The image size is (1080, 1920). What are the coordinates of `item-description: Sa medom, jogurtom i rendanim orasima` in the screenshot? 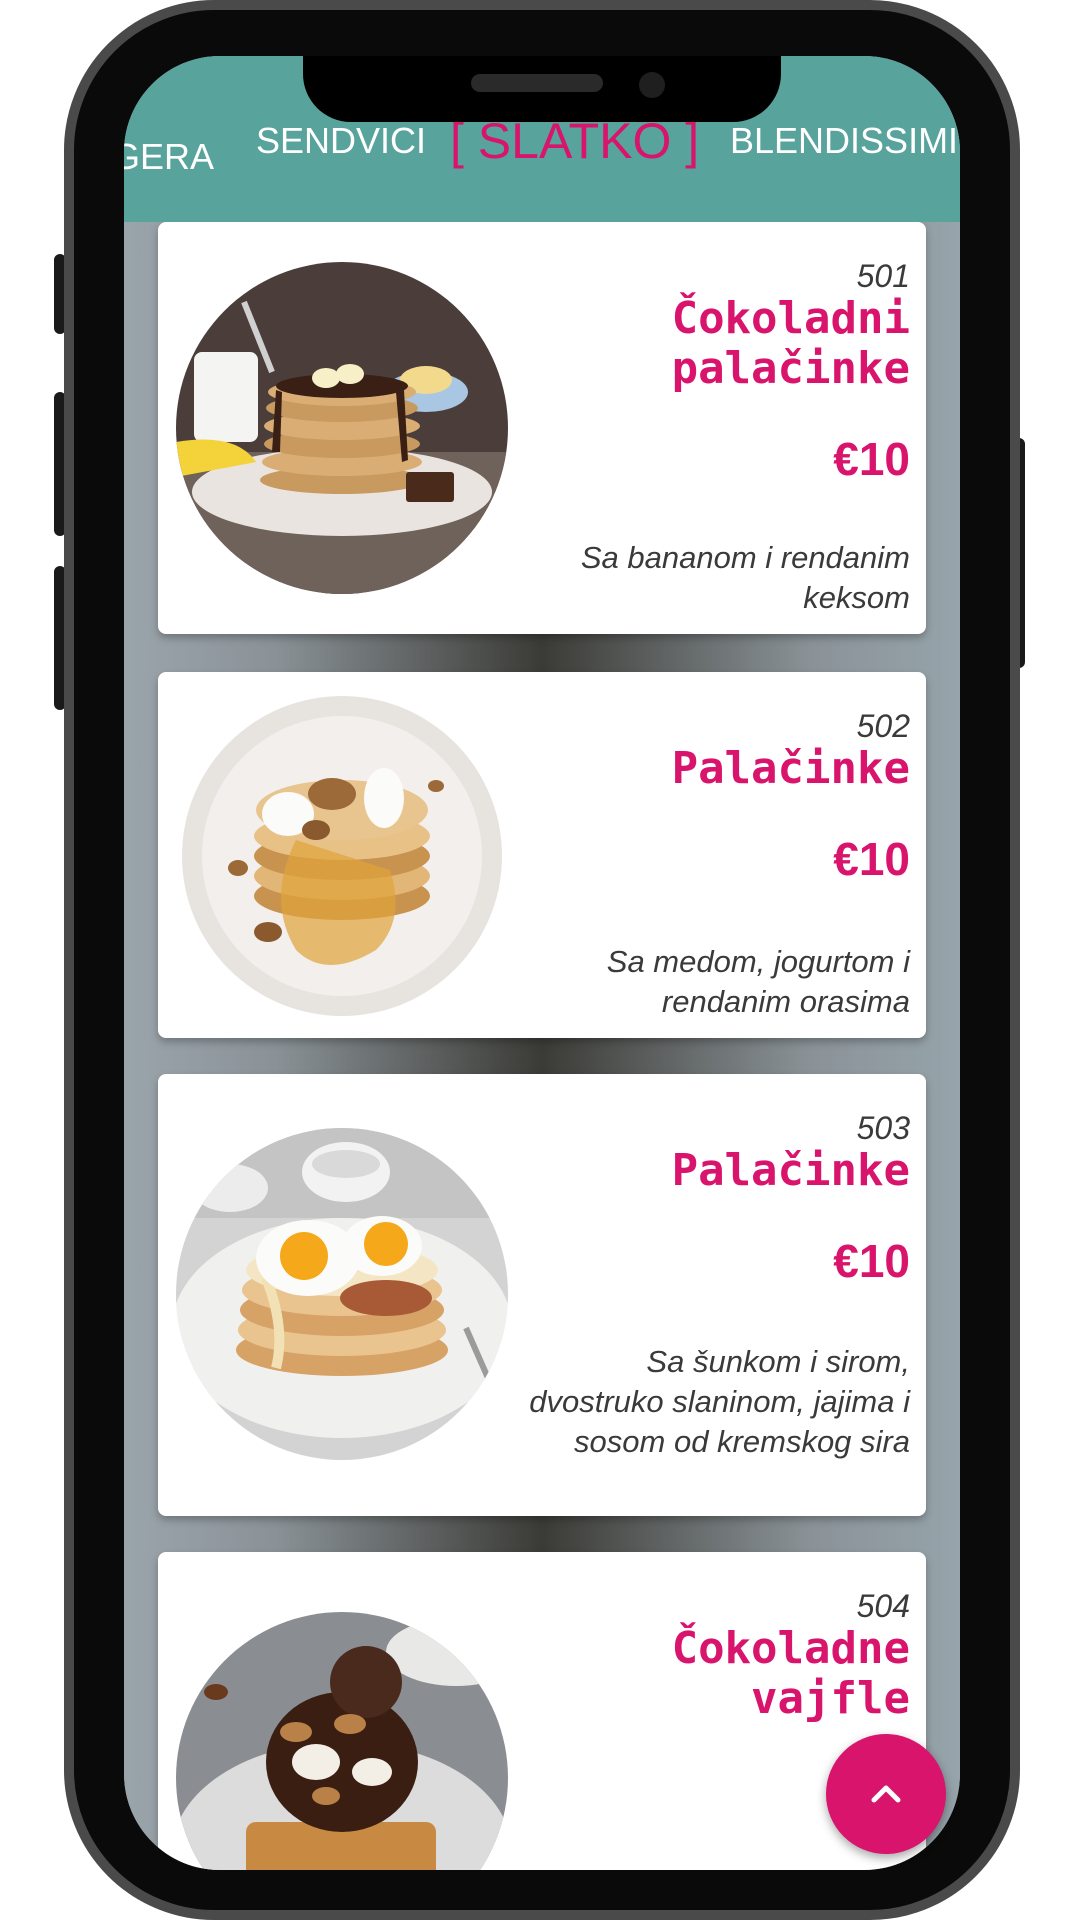 It's located at (758, 981).